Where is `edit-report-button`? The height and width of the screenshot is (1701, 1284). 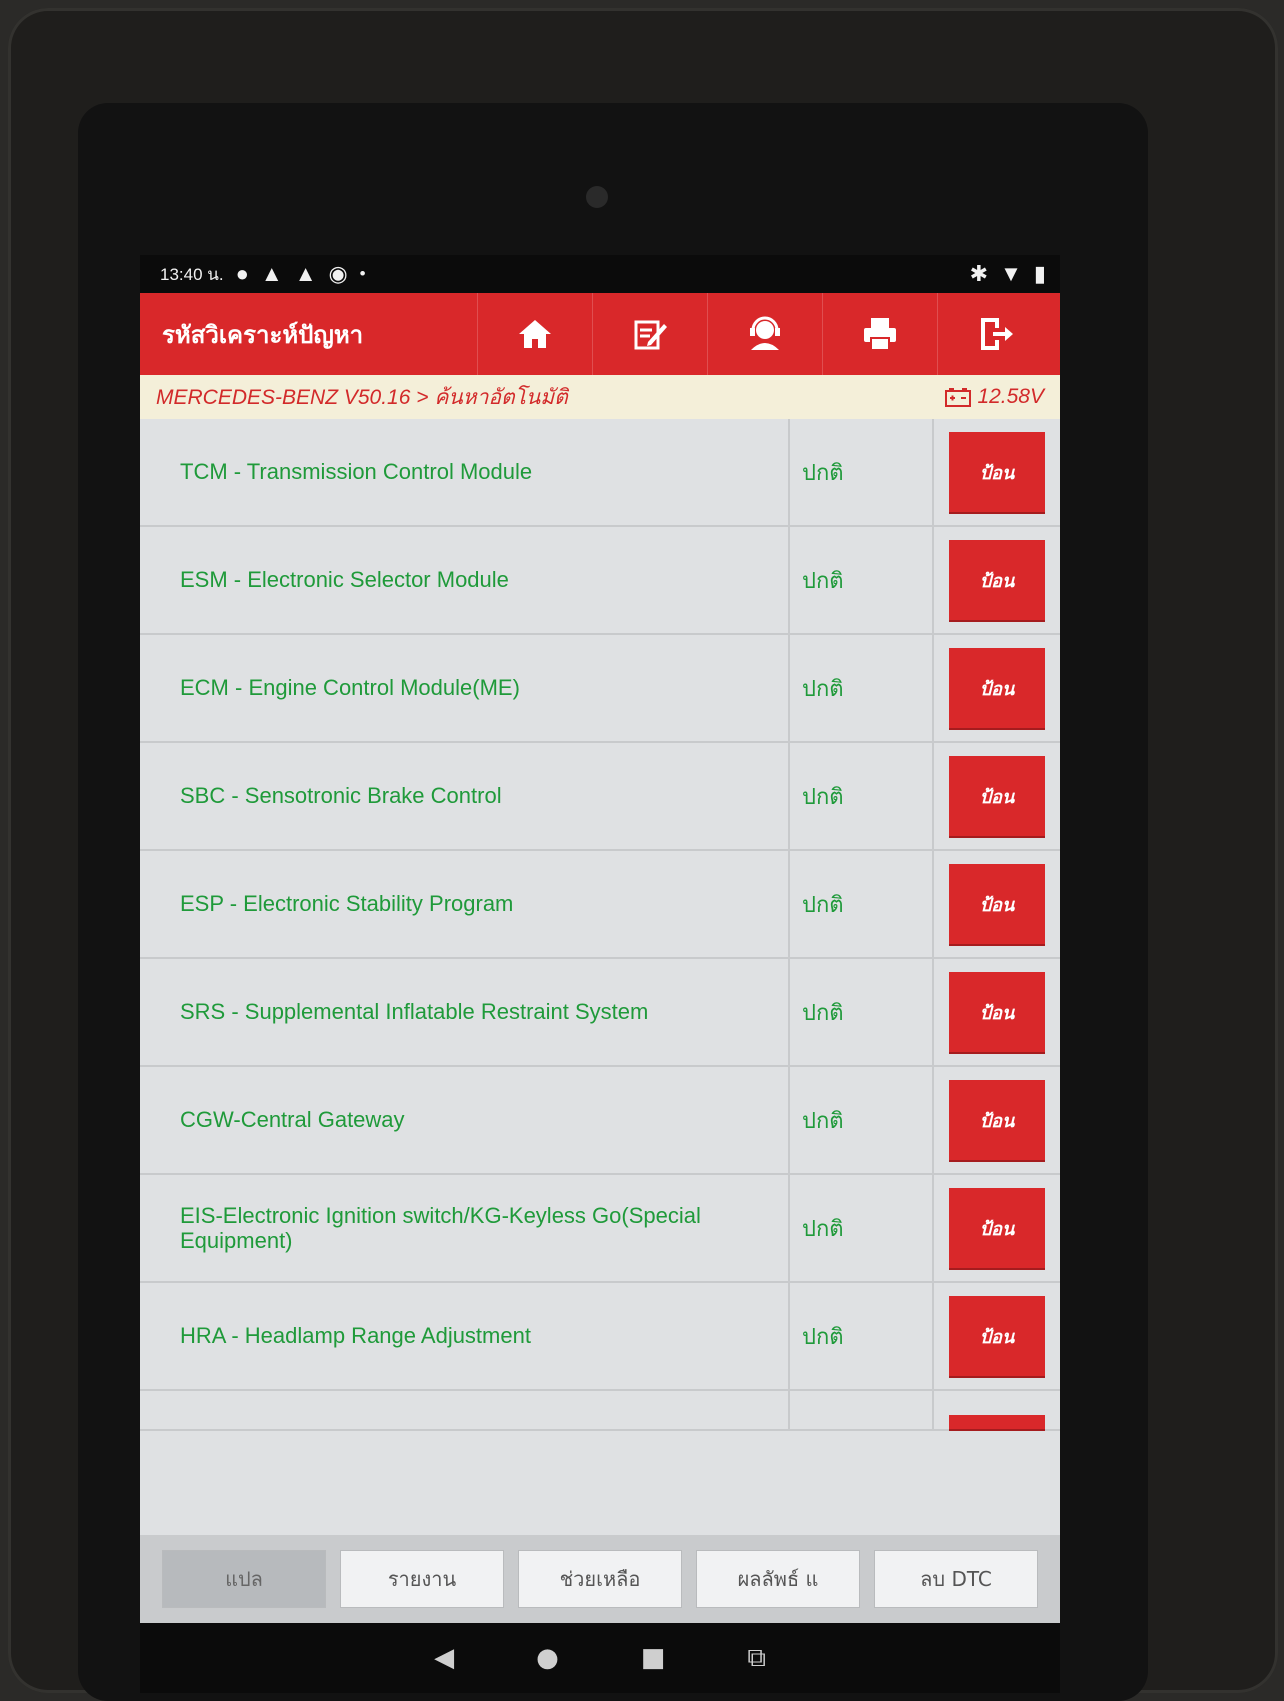 edit-report-button is located at coordinates (649, 334).